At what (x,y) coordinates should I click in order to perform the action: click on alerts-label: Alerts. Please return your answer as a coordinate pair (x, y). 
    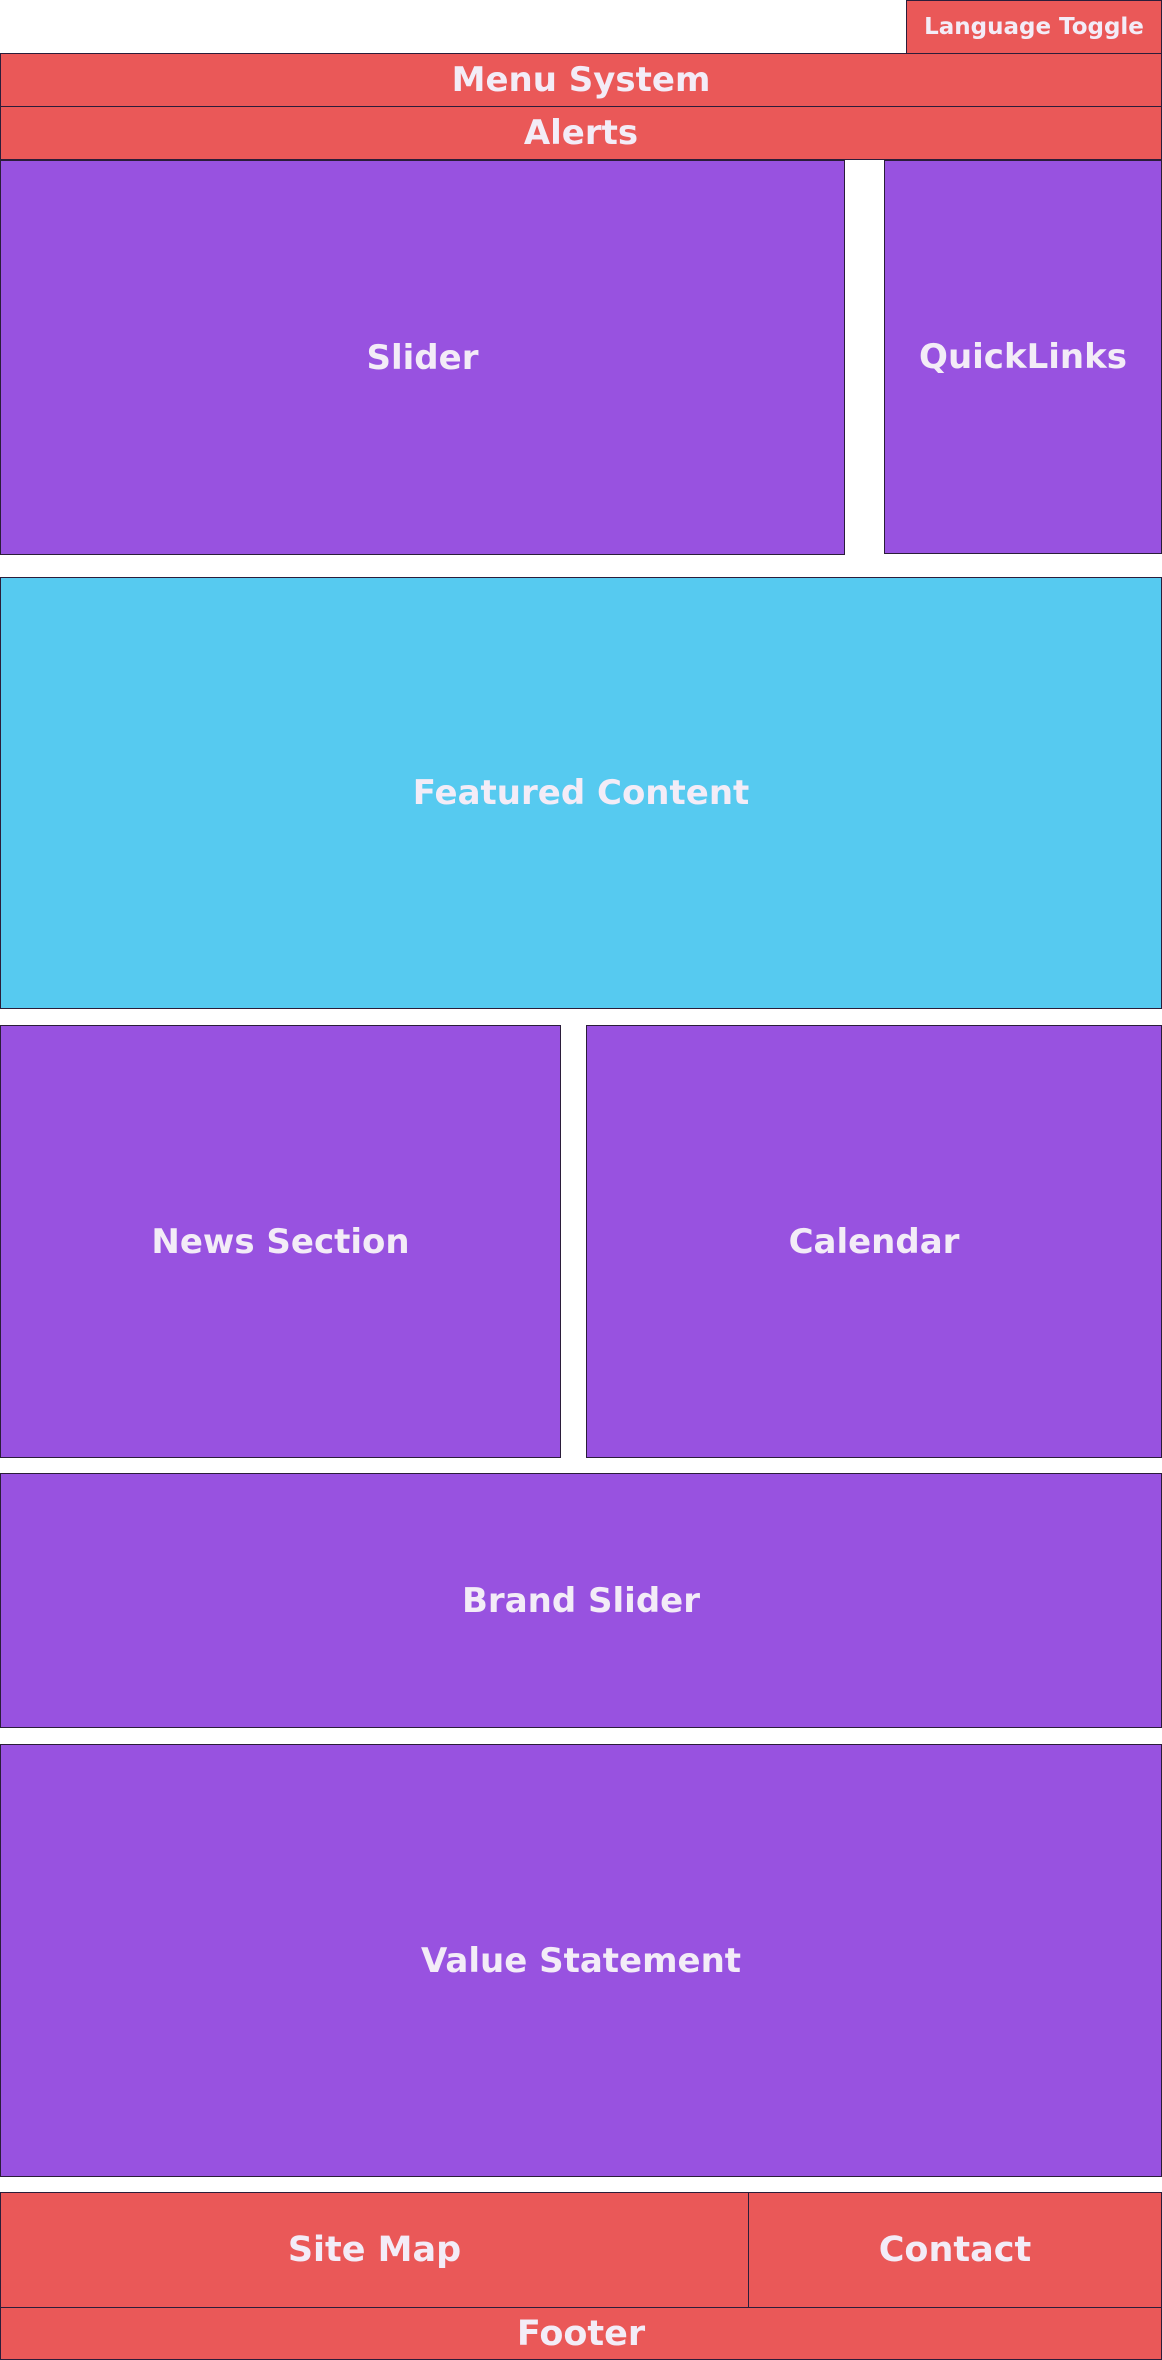
    Looking at the image, I should click on (581, 133).